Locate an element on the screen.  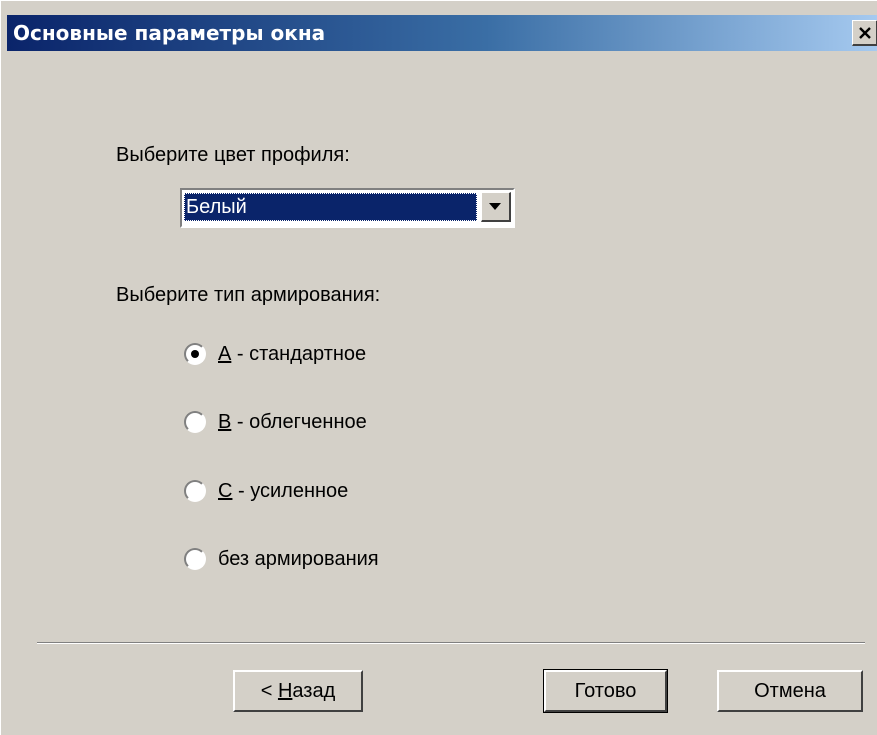
radio-button-c is located at coordinates (195, 491).